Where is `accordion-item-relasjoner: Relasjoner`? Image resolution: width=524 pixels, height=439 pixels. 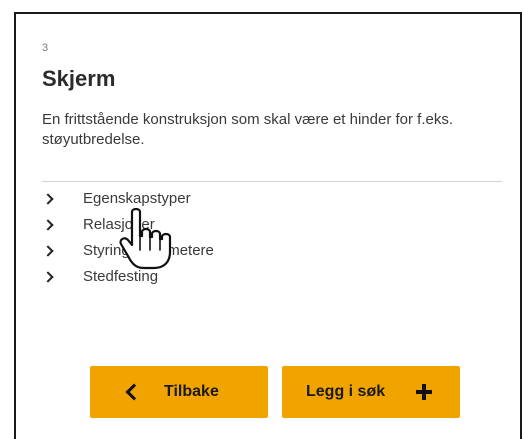
accordion-item-relasjoner: Relasjoner is located at coordinates (272, 225).